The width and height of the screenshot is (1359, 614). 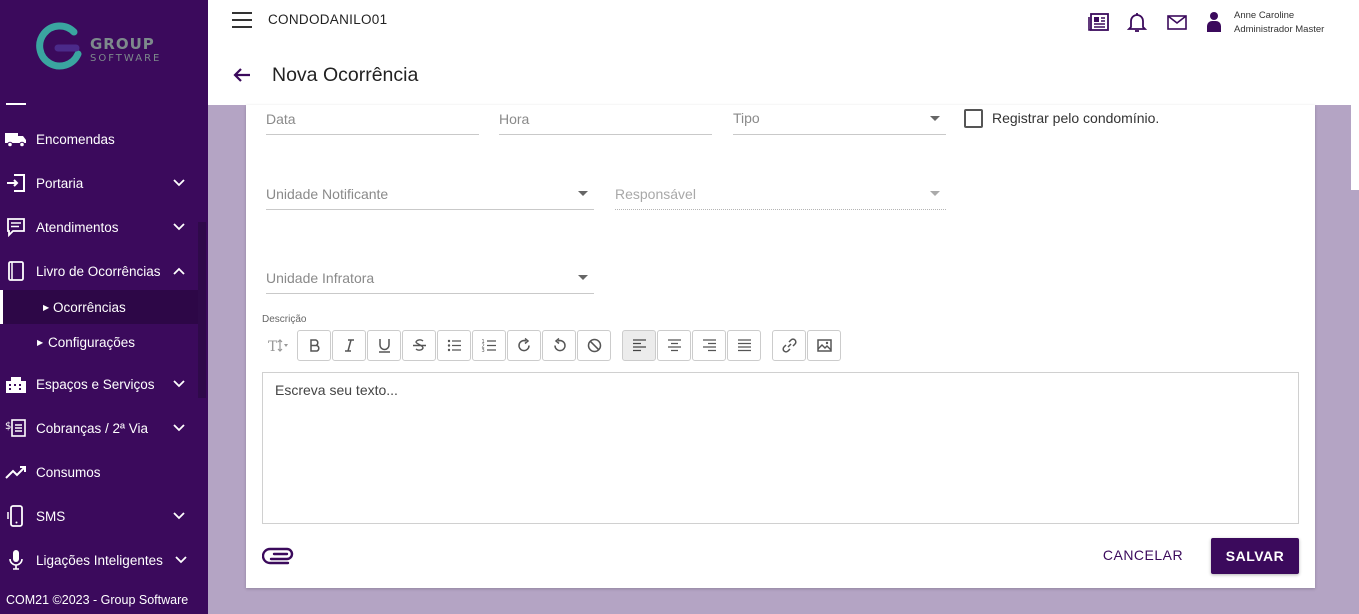 I want to click on phone-icon, so click(x=16, y=516).